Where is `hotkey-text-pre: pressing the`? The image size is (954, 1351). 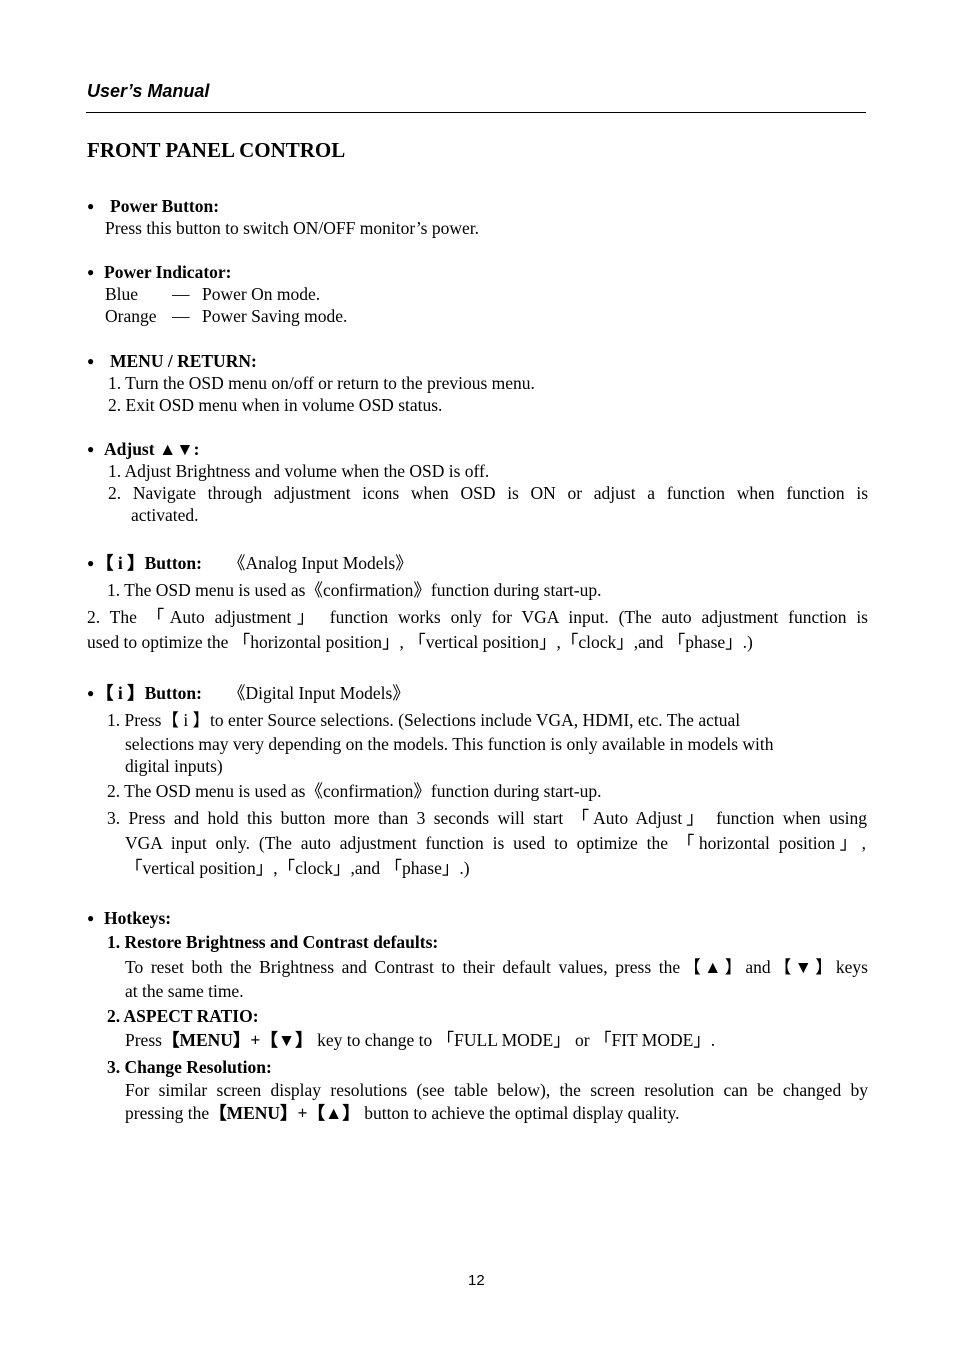
hotkey-text-pre: pressing the is located at coordinates (167, 1113).